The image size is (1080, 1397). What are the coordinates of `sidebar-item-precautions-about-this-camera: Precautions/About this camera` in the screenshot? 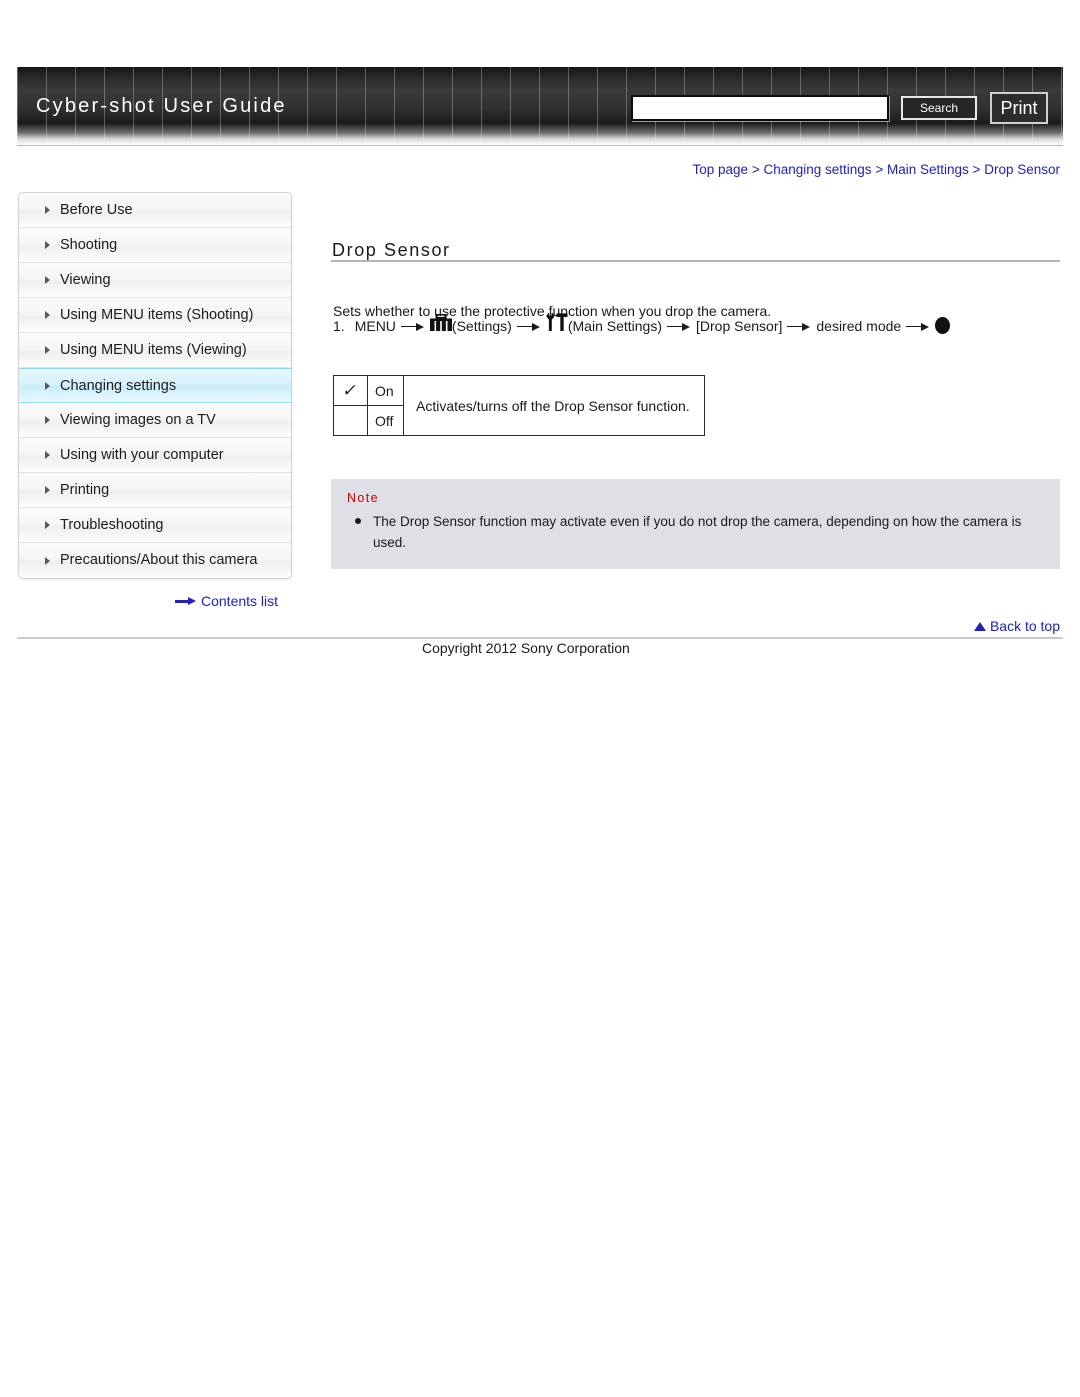 It's located at (155, 560).